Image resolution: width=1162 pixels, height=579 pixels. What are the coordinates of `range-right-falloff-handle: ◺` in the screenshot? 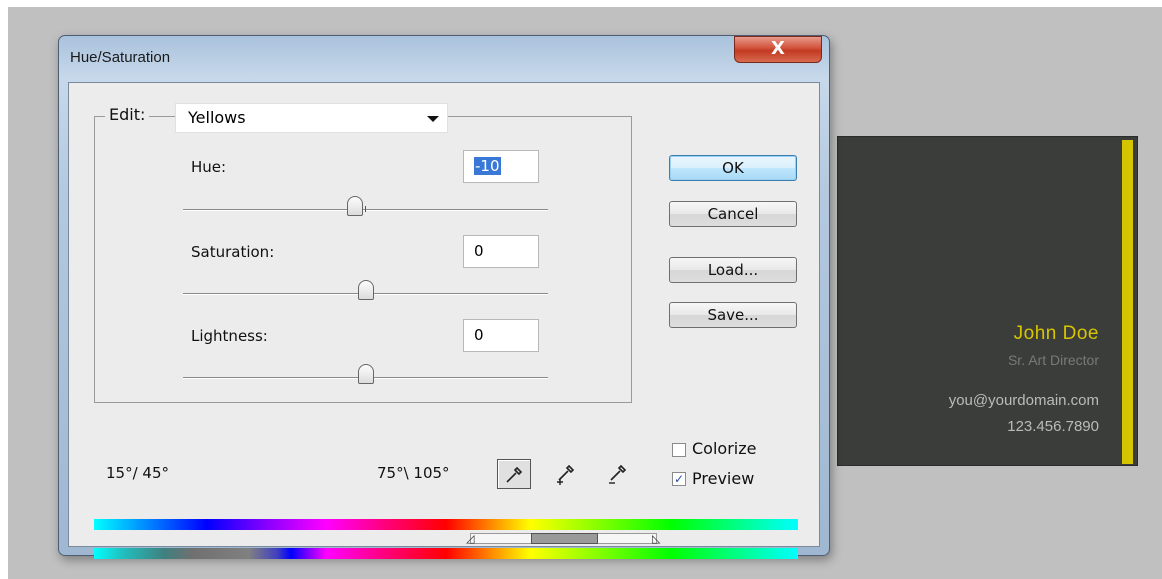 It's located at (656, 538).